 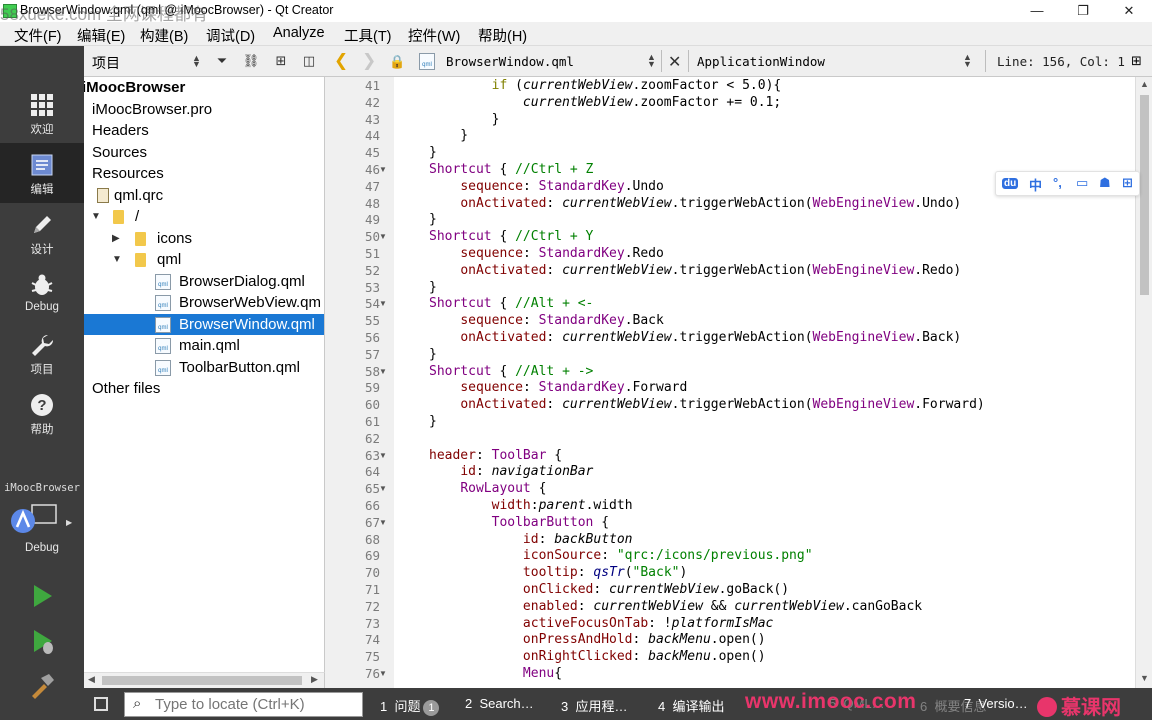 What do you see at coordinates (299, 33) in the screenshot?
I see `menu-analyze: Analyze` at bounding box center [299, 33].